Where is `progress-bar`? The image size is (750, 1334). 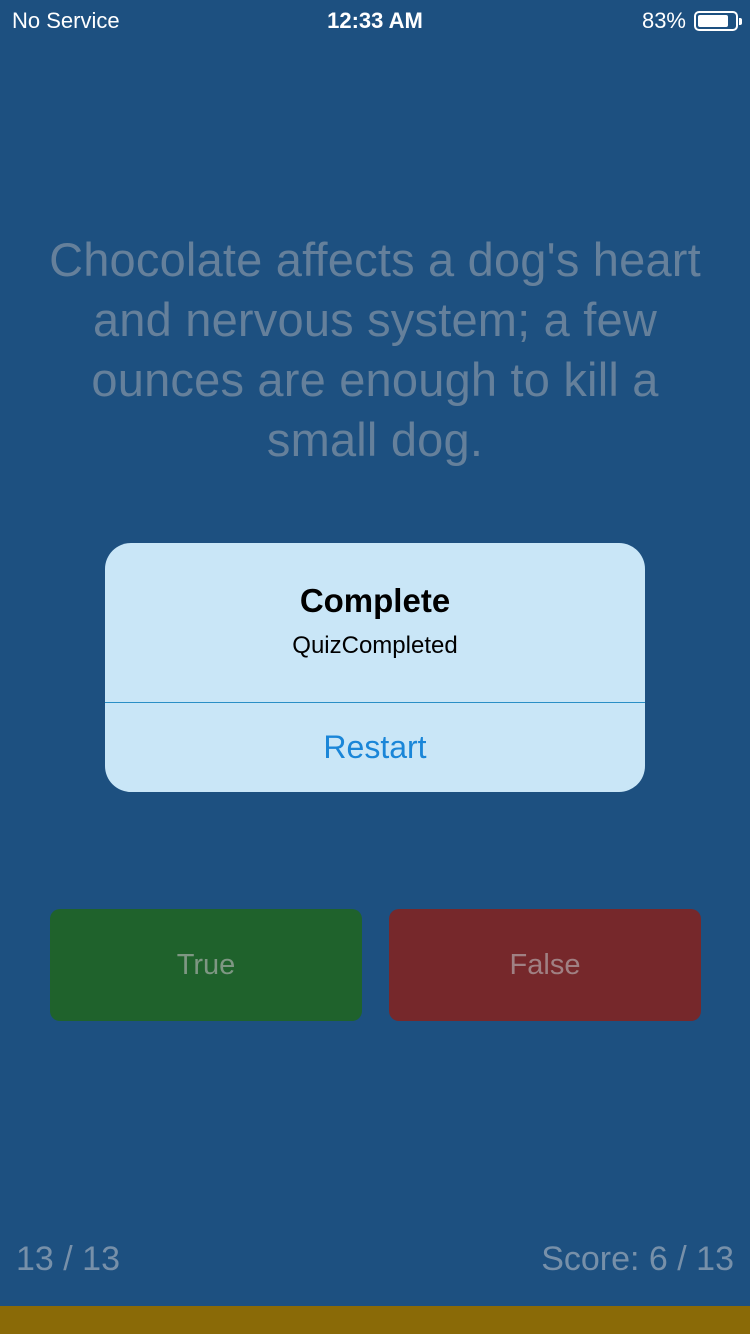 progress-bar is located at coordinates (375, 1320).